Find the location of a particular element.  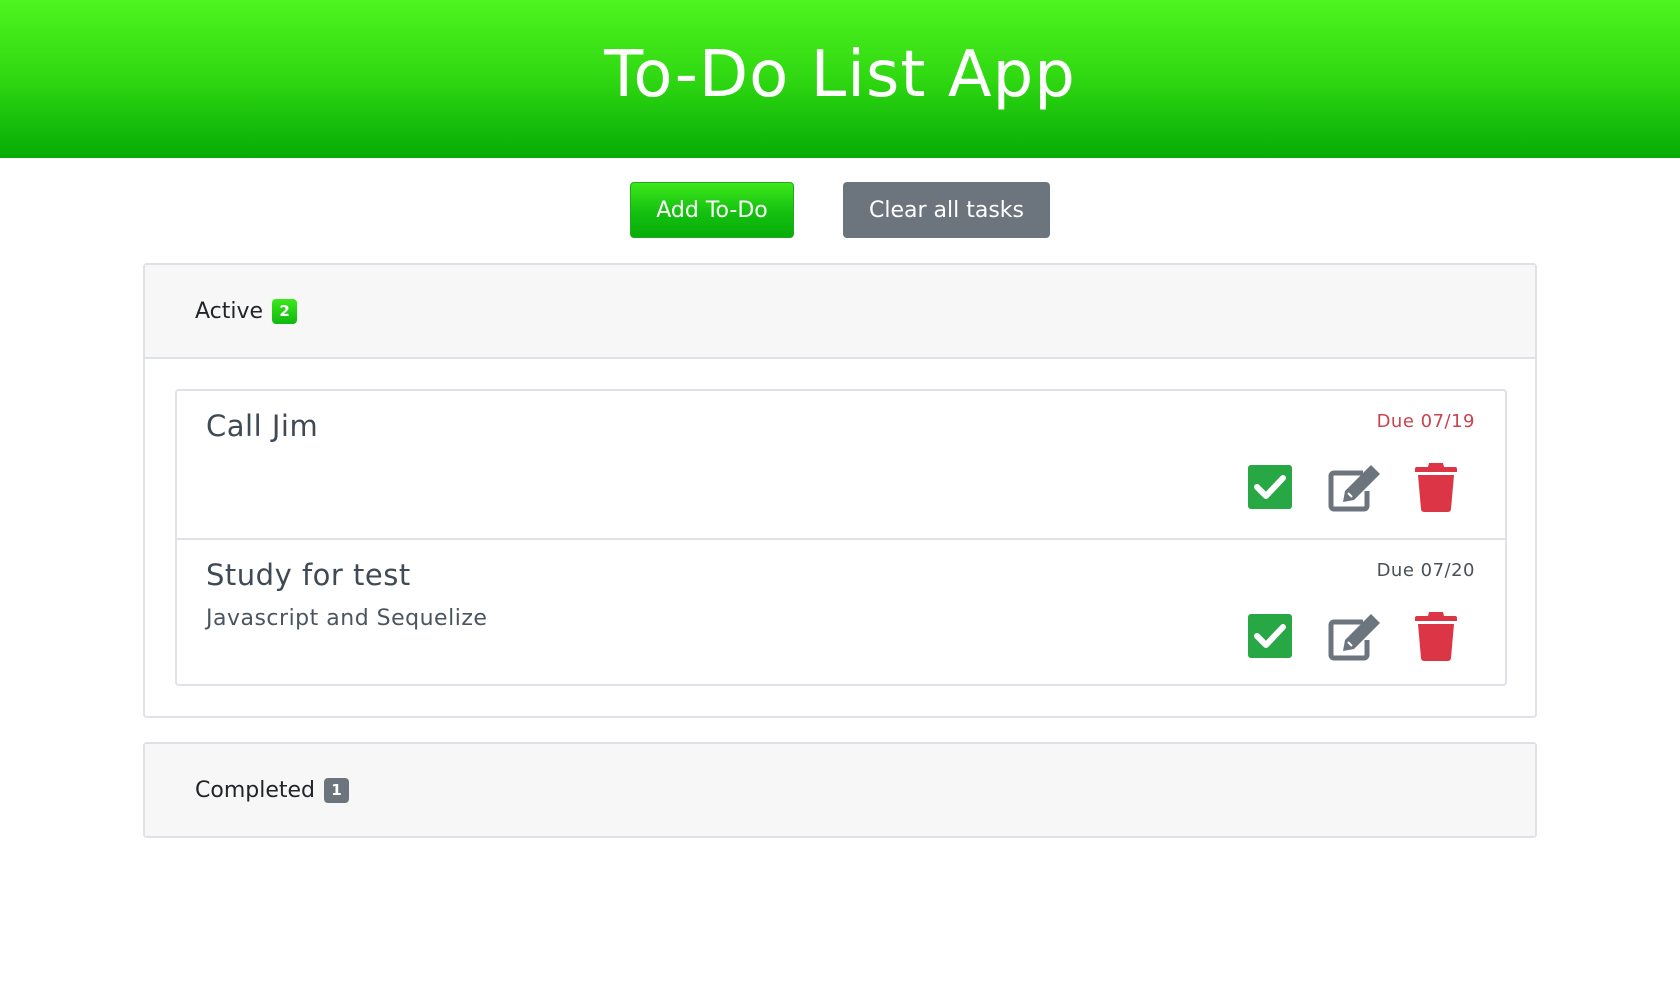

completed-count-badge: 1 is located at coordinates (336, 790).